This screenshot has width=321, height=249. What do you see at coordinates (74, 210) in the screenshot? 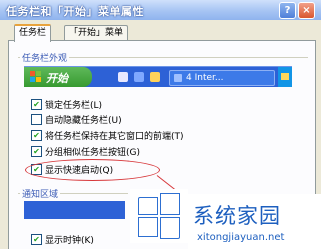
I see `notification-area-preview` at bounding box center [74, 210].